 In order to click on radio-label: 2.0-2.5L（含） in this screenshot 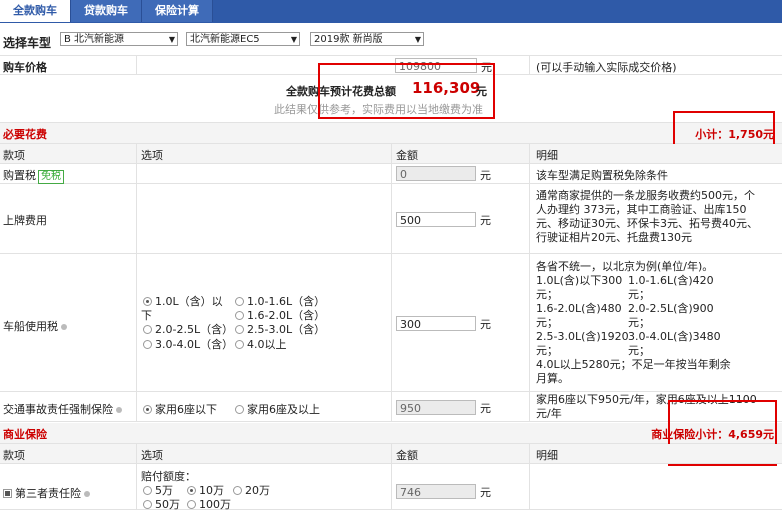, I will do `click(194, 329)`.